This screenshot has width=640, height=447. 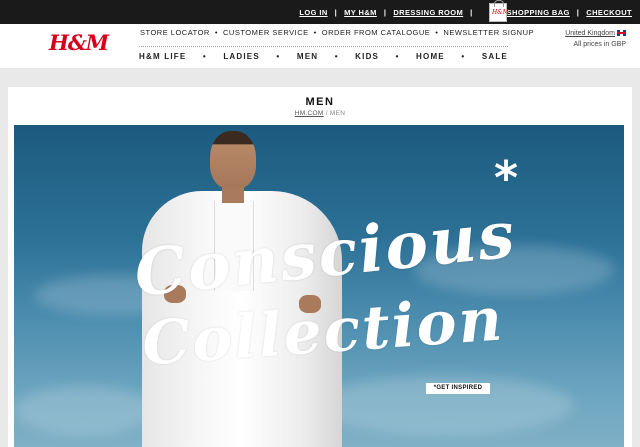 I want to click on nav-home: HOME, so click(x=430, y=56).